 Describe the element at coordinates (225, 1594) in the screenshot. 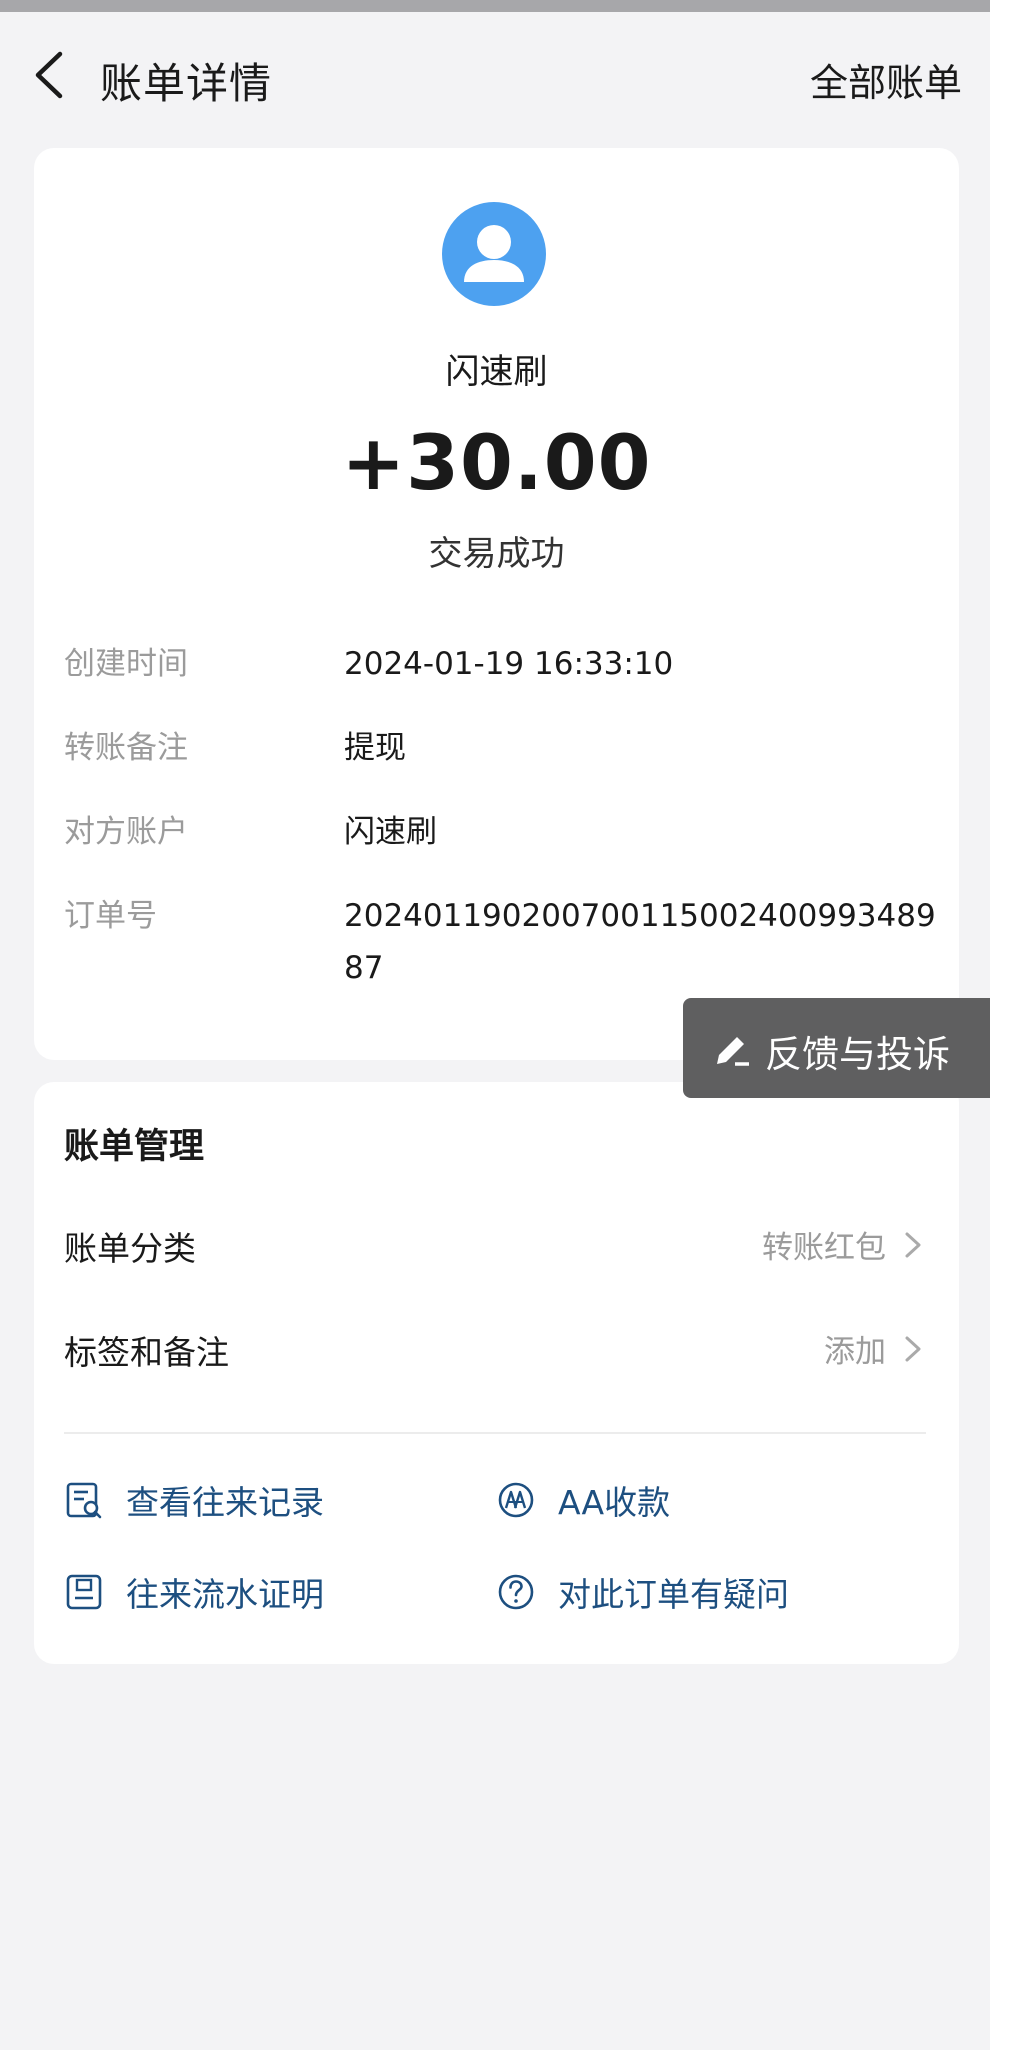

I see `action-label: 往来流水证明` at that location.